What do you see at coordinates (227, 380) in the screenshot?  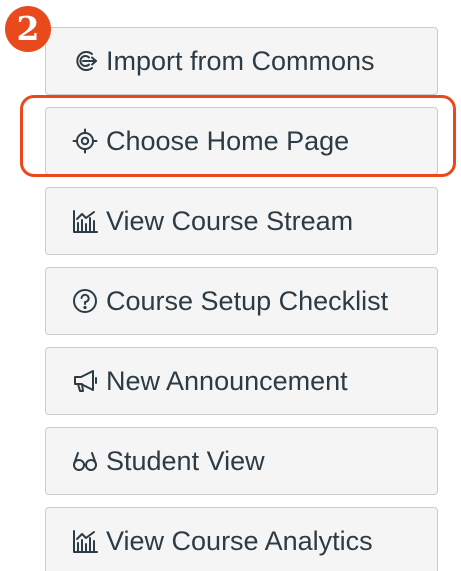 I see `button-label: New Announcement` at bounding box center [227, 380].